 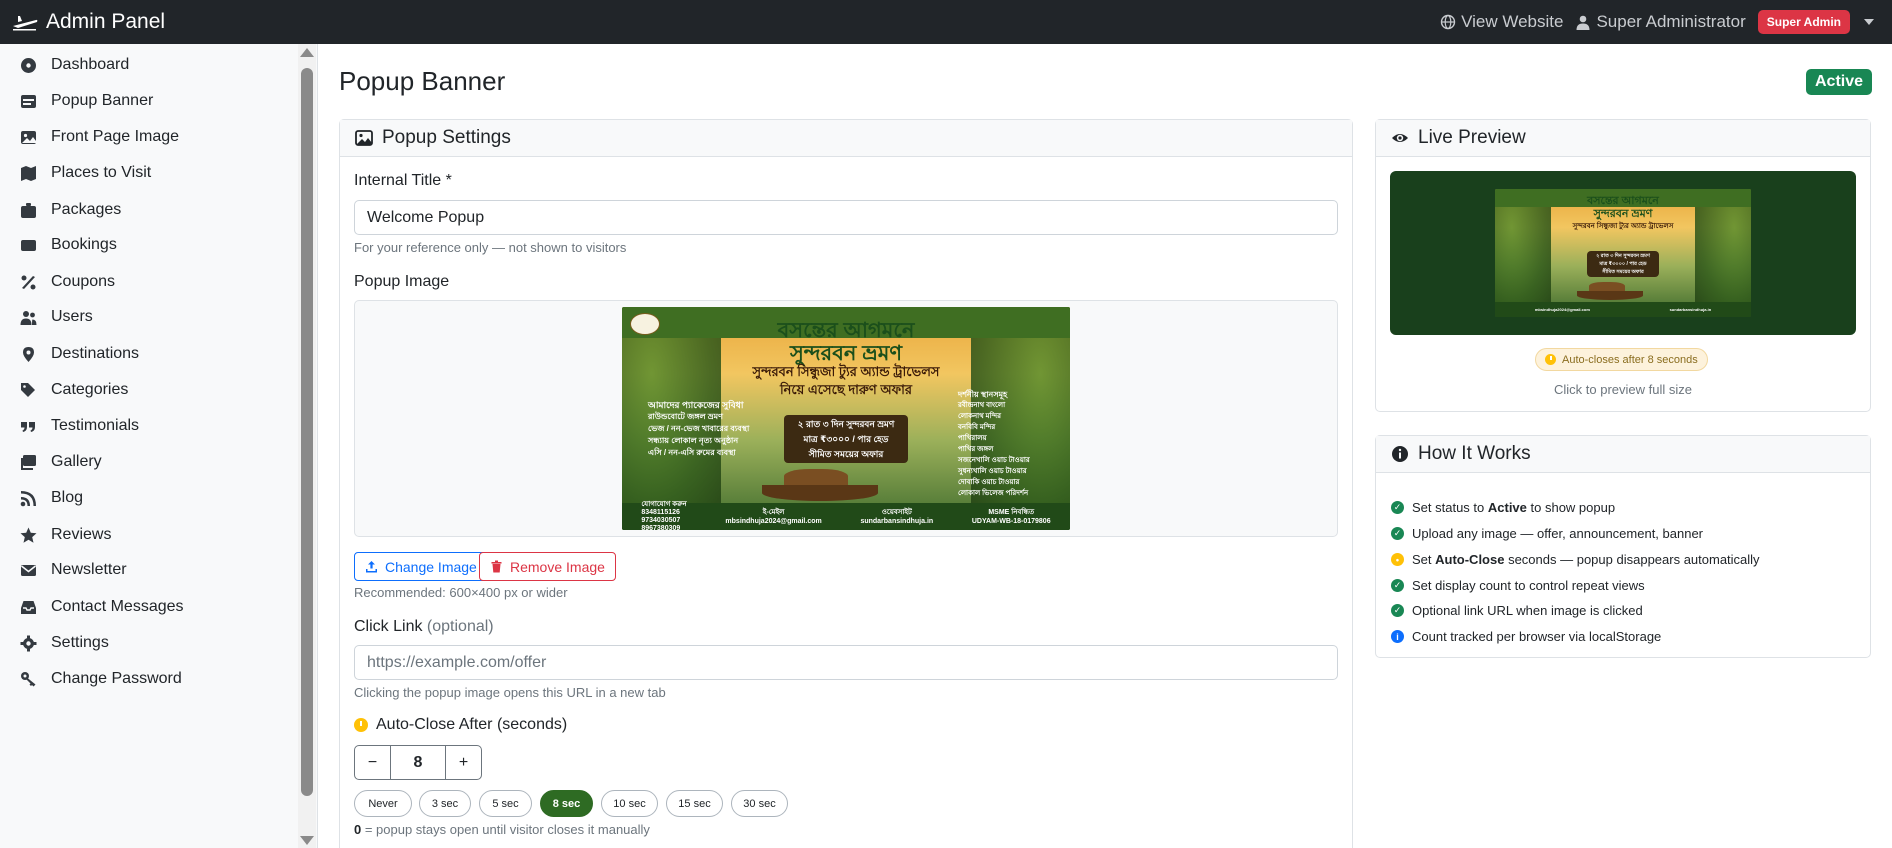 I want to click on sidebar-item-gallery: Gallery, so click(x=61, y=462).